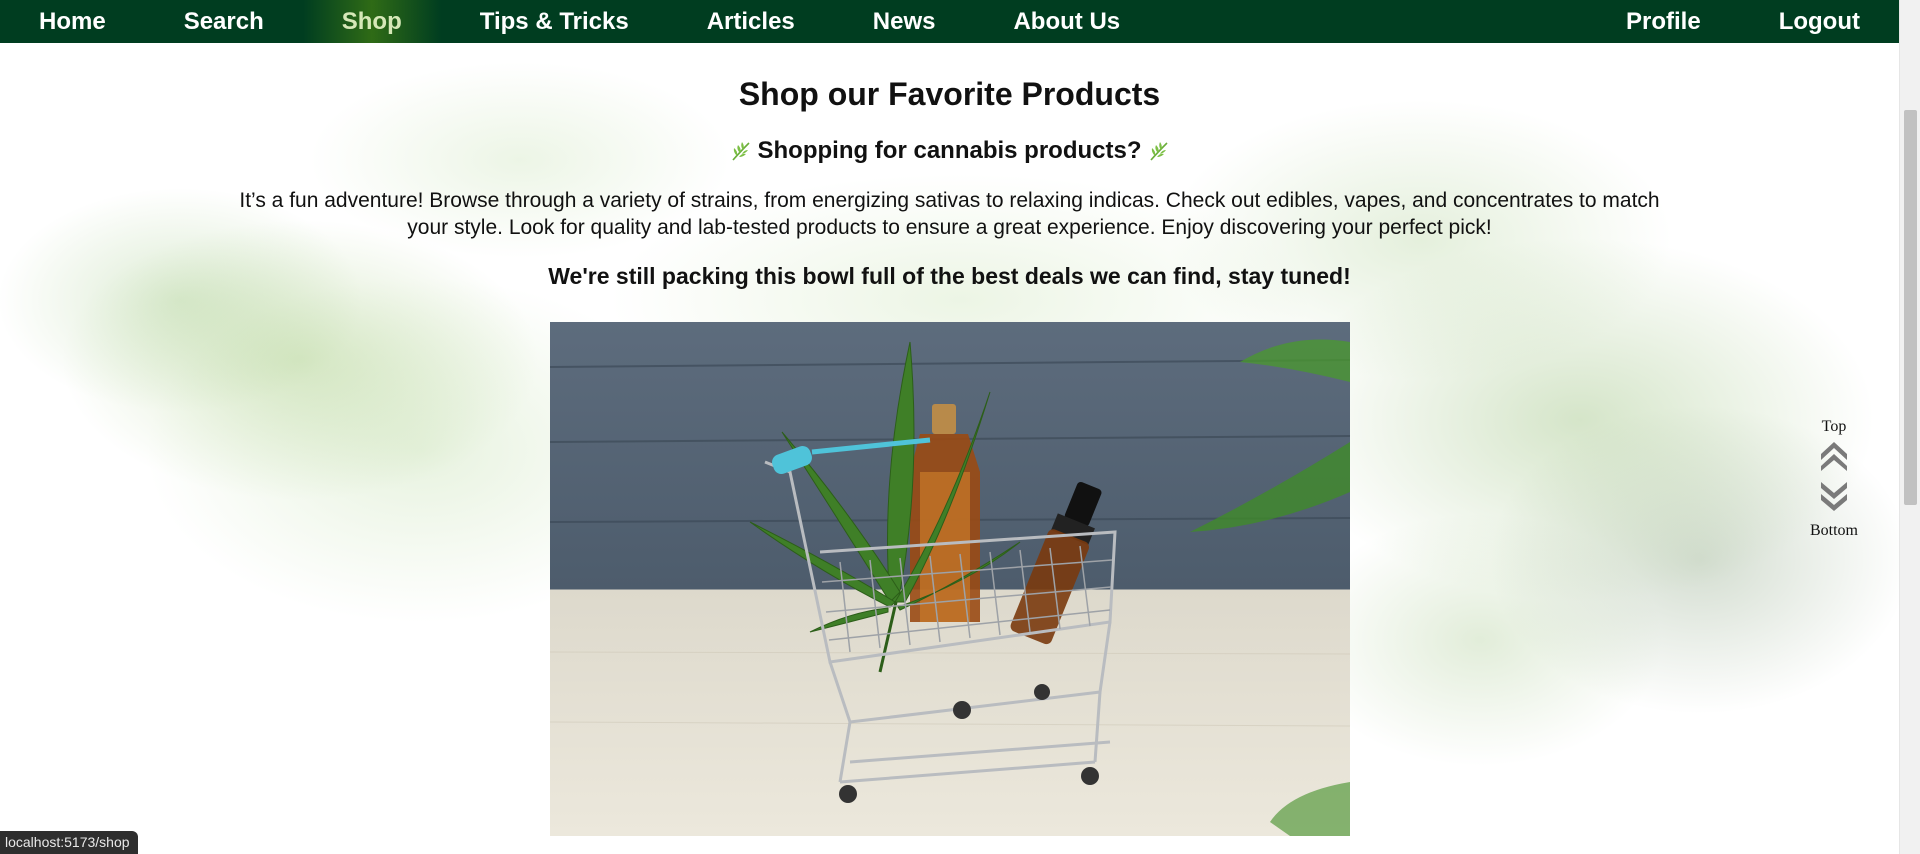  I want to click on nav-right-group: Profile Logout, so click(1743, 21).